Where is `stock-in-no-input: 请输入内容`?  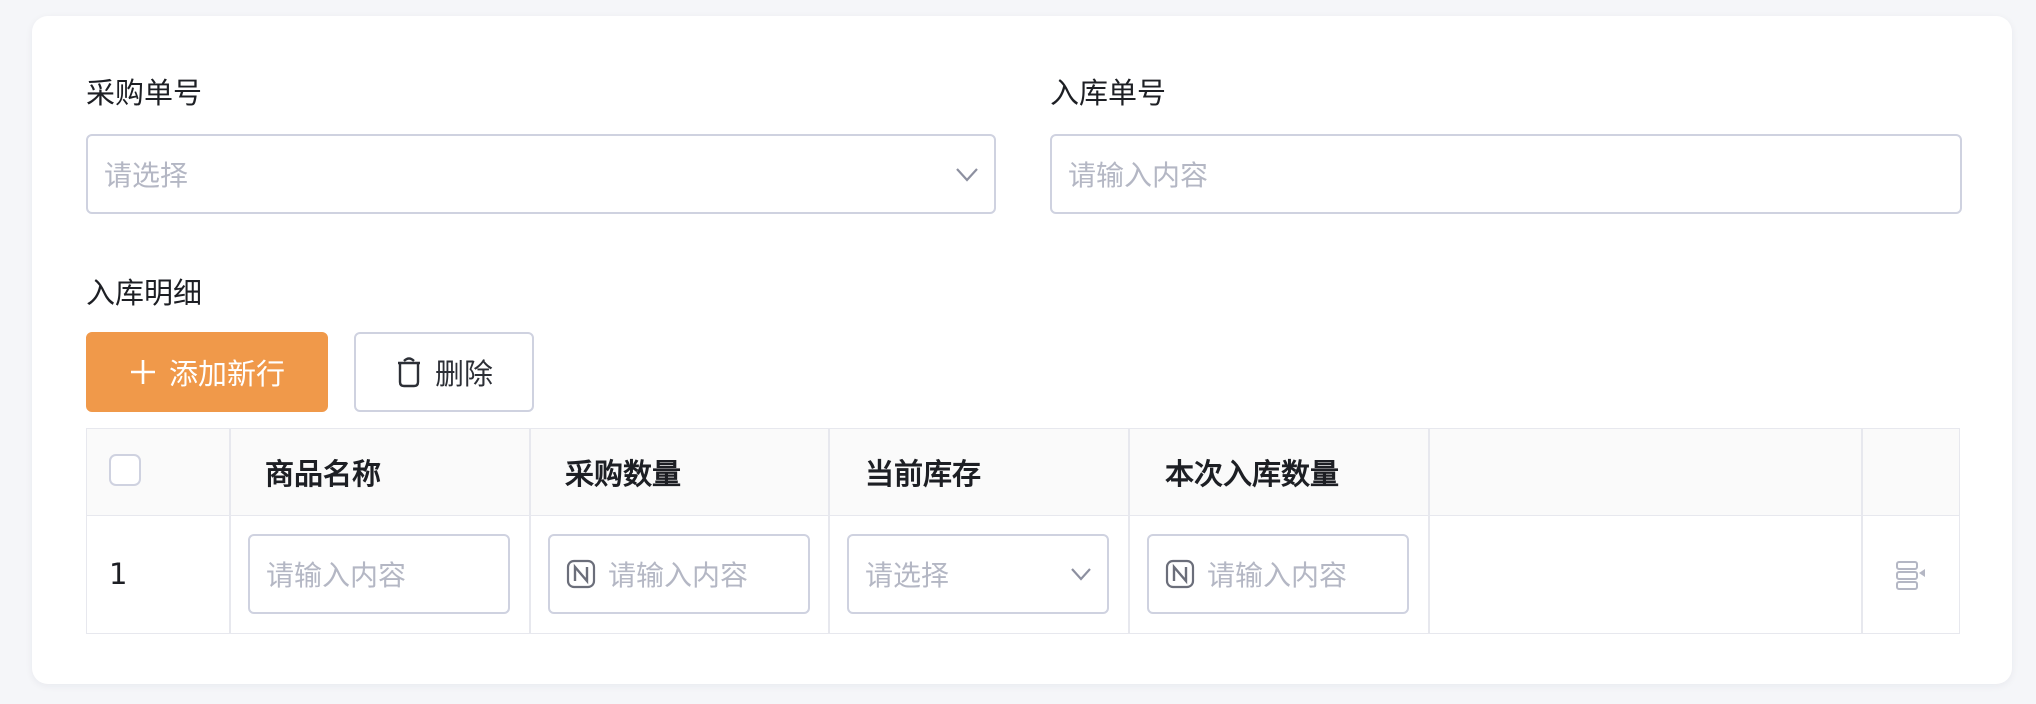
stock-in-no-input: 请输入内容 is located at coordinates (1506, 174).